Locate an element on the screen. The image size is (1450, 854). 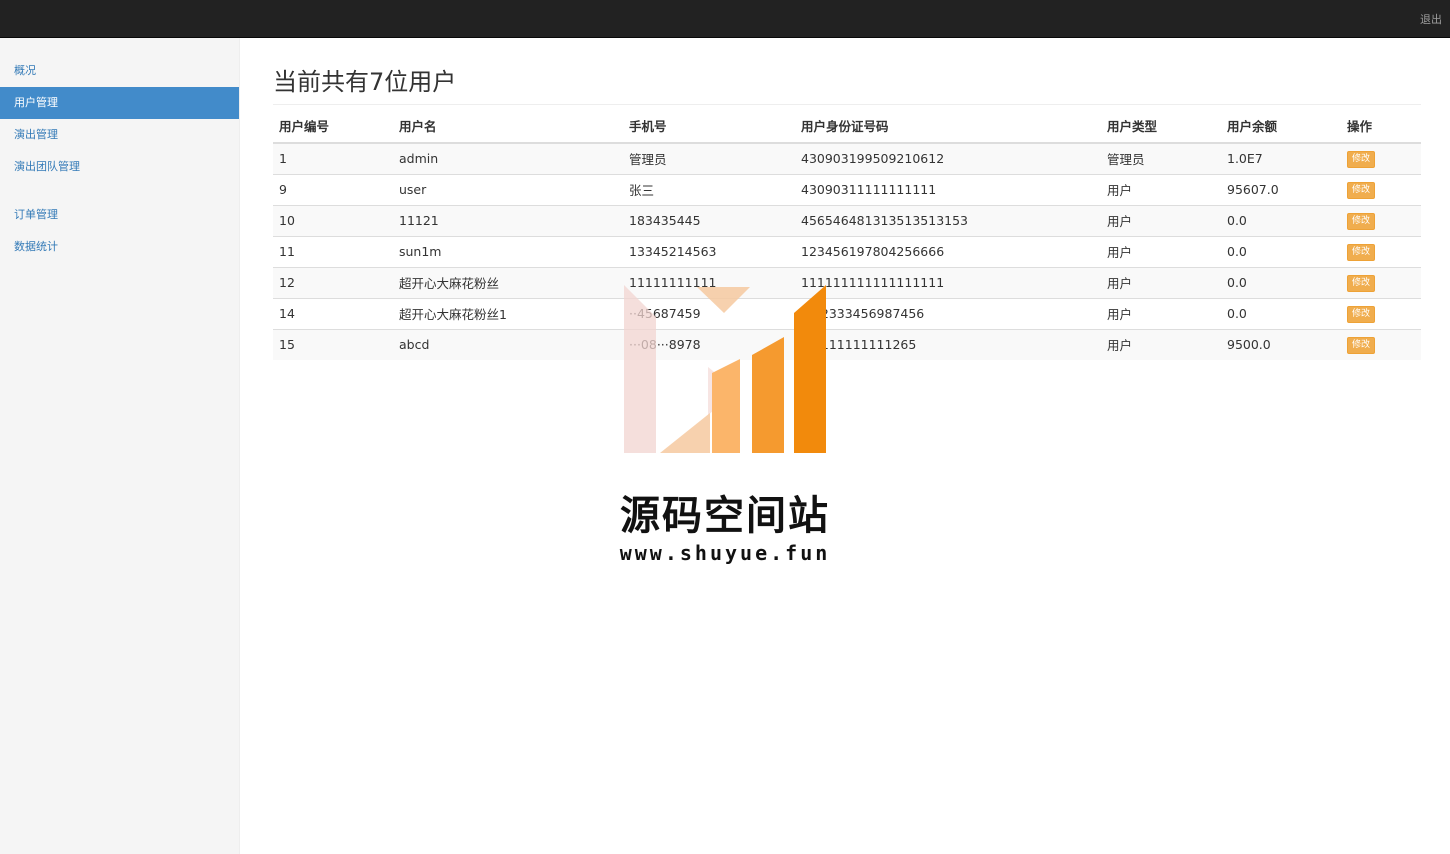
cell-balance: 9500.0 is located at coordinates (1281, 344).